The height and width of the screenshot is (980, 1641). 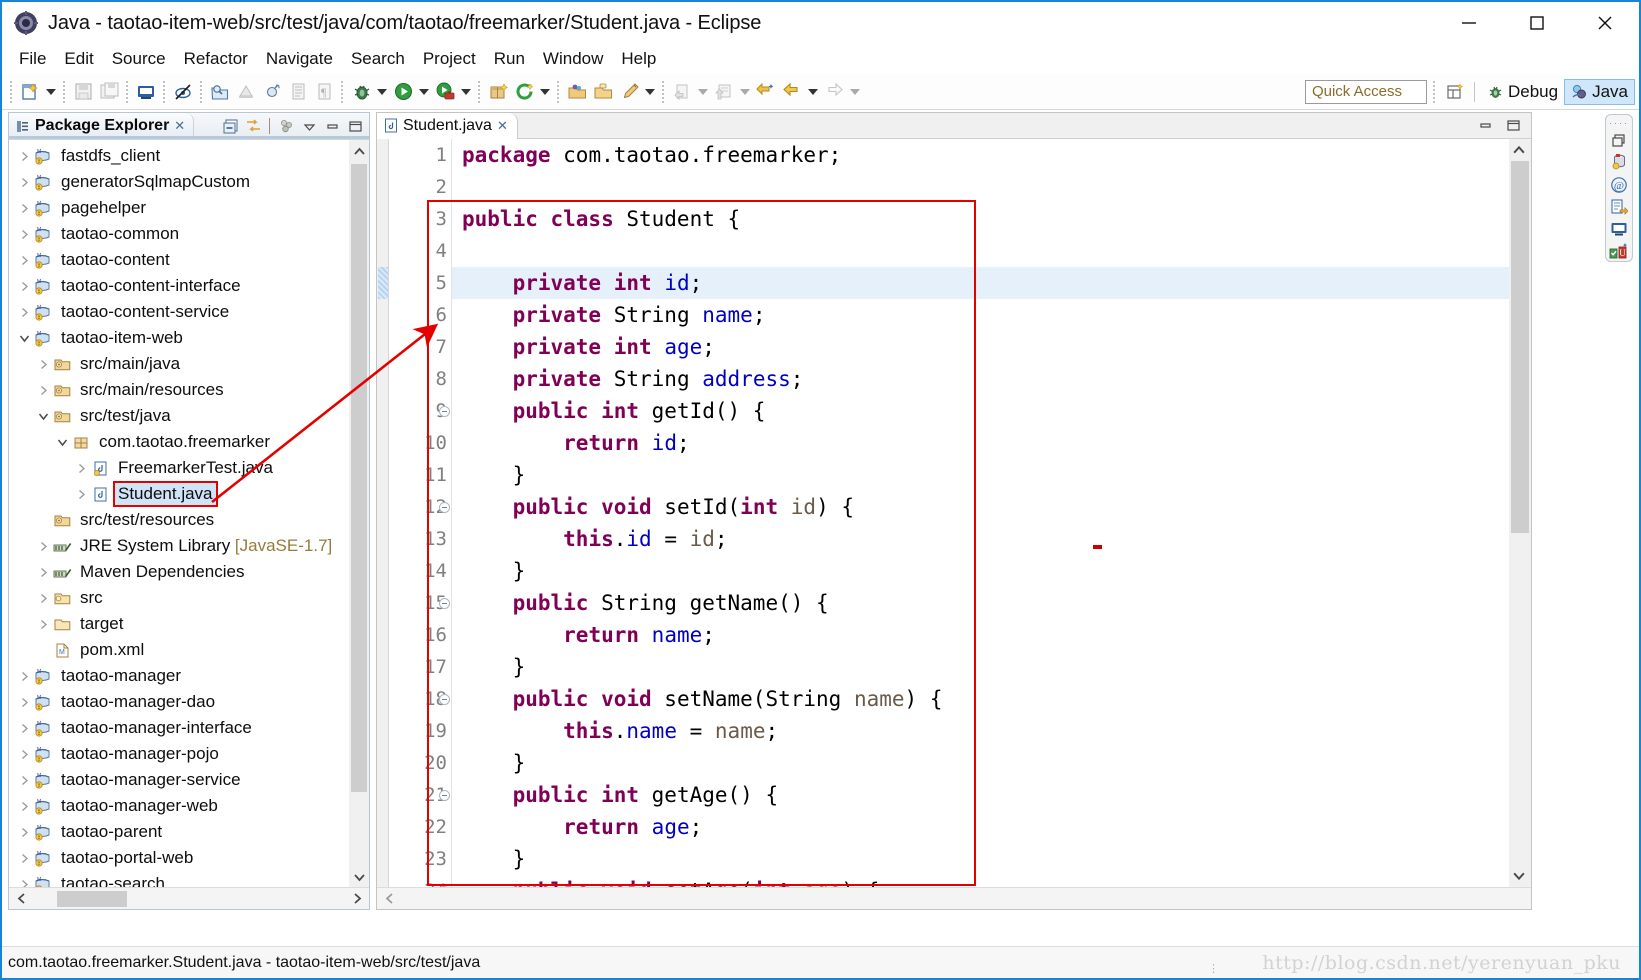 What do you see at coordinates (1619, 251) in the screenshot?
I see `junit-view-button: U` at bounding box center [1619, 251].